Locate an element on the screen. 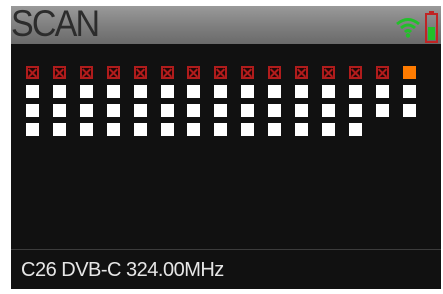  divider is located at coordinates (226, 249).